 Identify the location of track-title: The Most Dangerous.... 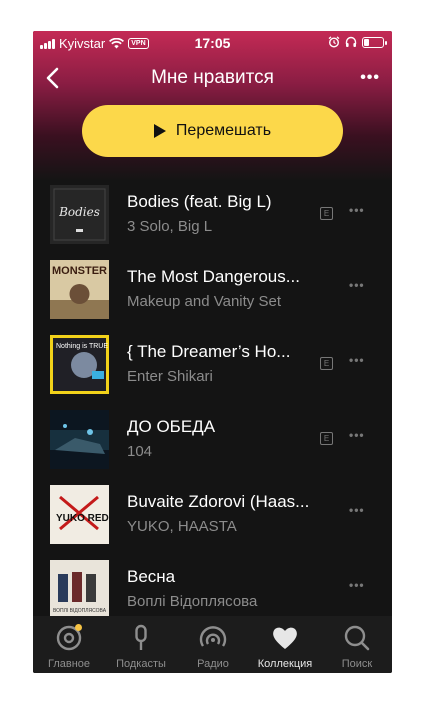
(213, 276).